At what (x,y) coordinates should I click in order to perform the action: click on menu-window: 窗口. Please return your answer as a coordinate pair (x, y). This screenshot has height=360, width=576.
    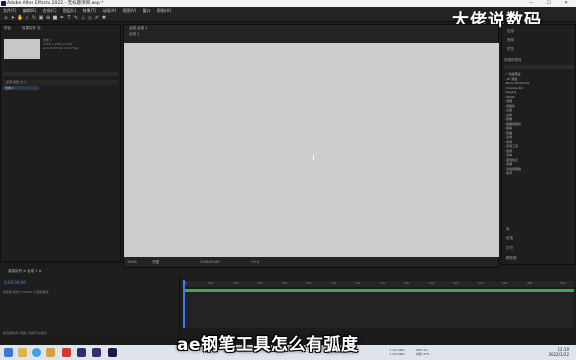
    Looking at the image, I should click on (147, 10).